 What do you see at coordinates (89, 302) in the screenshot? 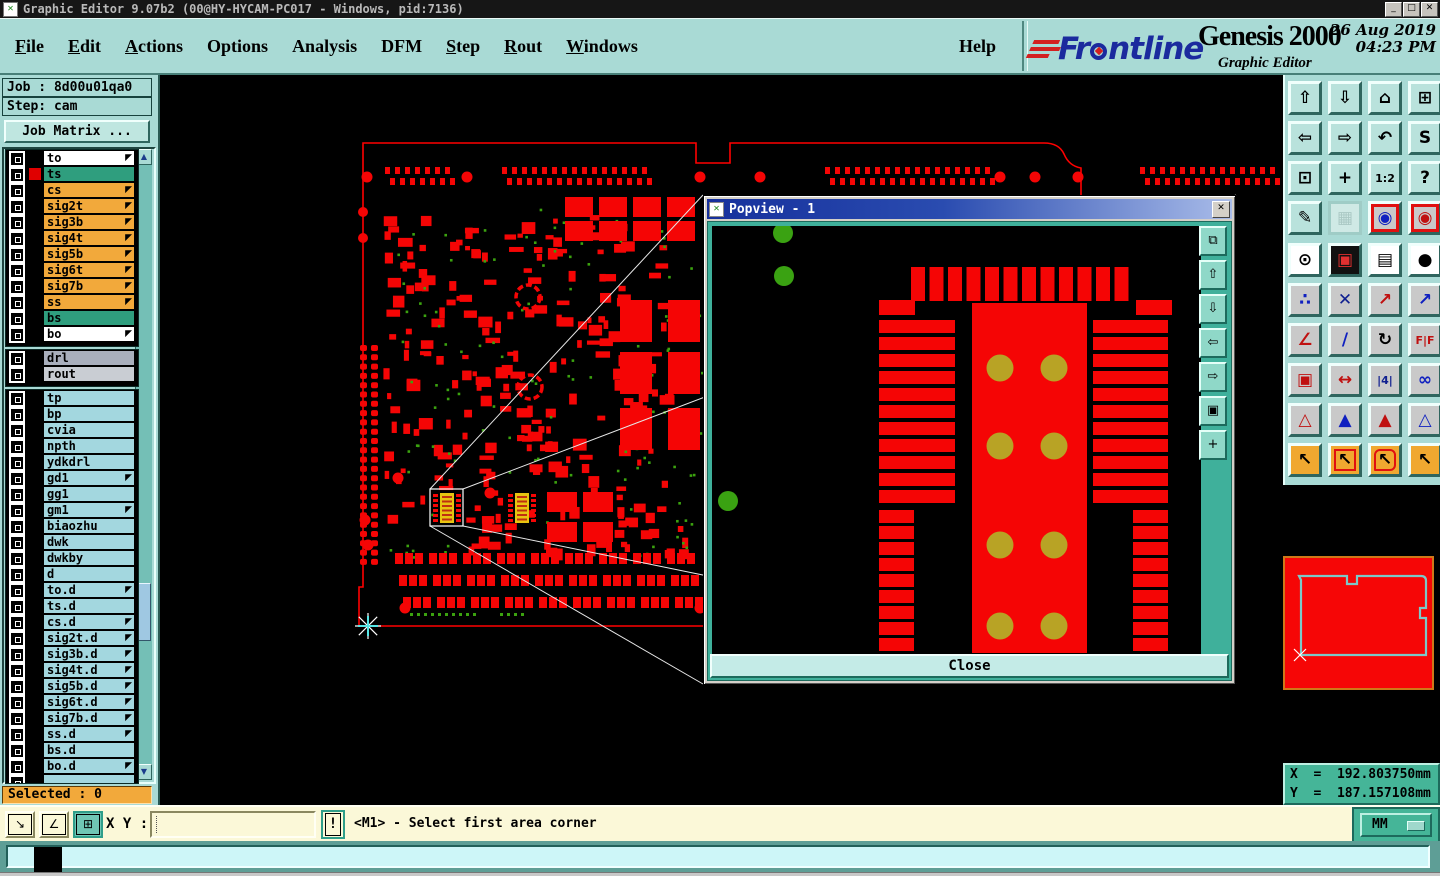
I see `layer-name: ss ◤` at bounding box center [89, 302].